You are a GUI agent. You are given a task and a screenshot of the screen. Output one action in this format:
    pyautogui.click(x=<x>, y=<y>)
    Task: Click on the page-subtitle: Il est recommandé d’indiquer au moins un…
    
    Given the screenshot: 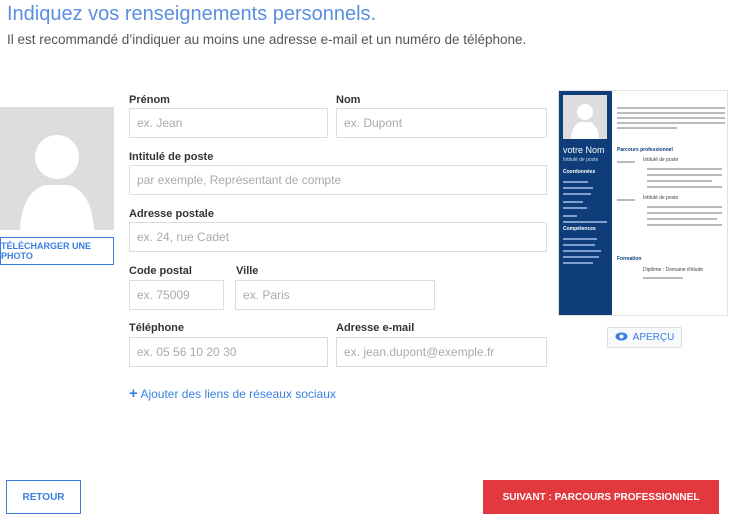 What is the action you would take?
    pyautogui.click(x=267, y=39)
    